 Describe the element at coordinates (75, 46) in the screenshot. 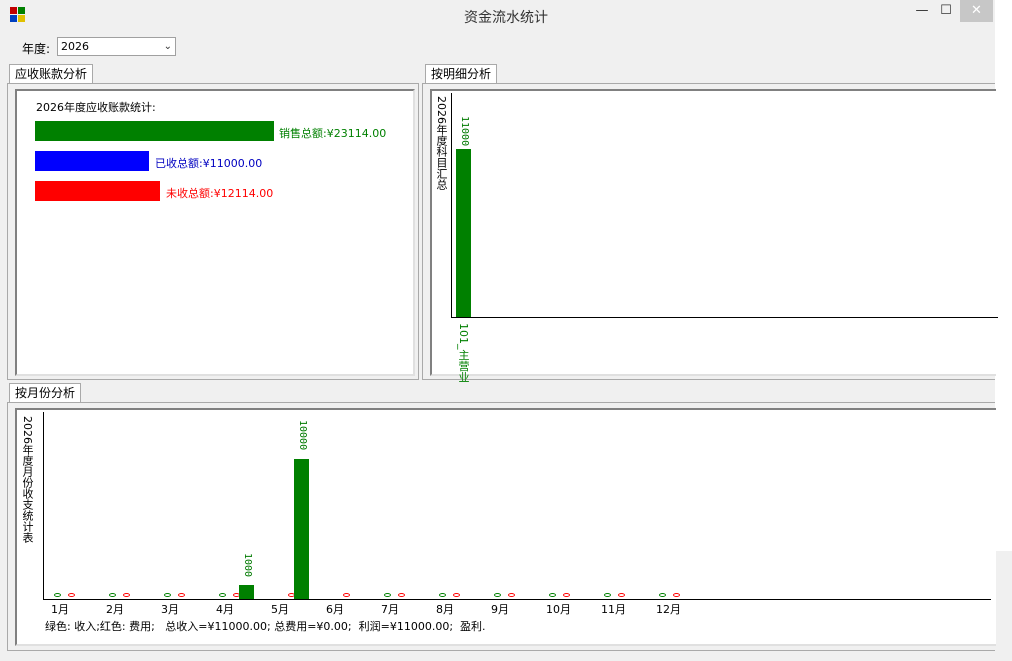

I see `year-value: 2026` at that location.